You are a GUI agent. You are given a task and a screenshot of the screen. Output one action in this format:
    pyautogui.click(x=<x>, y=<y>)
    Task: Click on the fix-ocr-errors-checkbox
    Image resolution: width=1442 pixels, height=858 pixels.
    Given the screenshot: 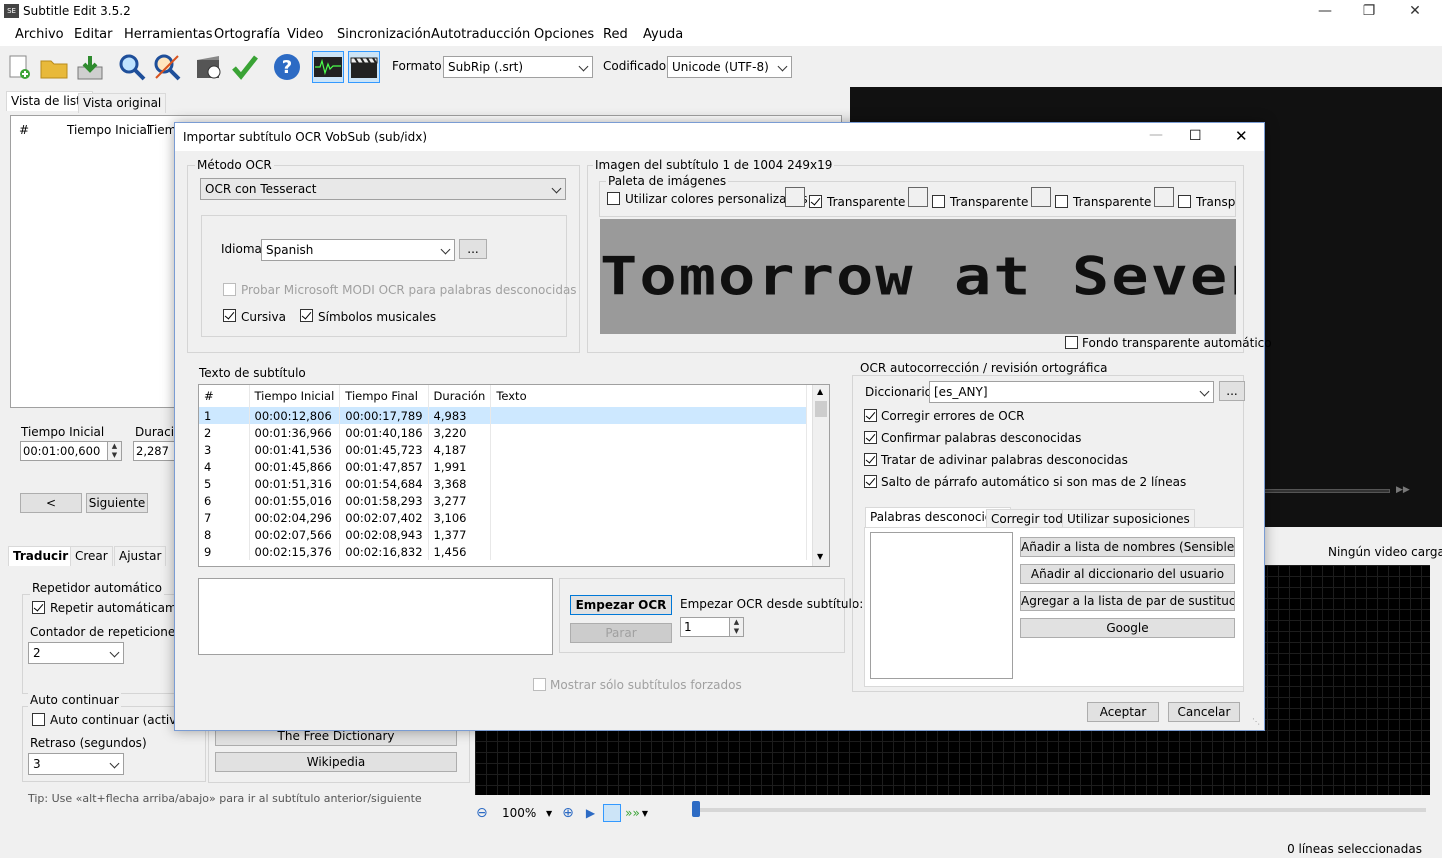 What is the action you would take?
    pyautogui.click(x=870, y=415)
    